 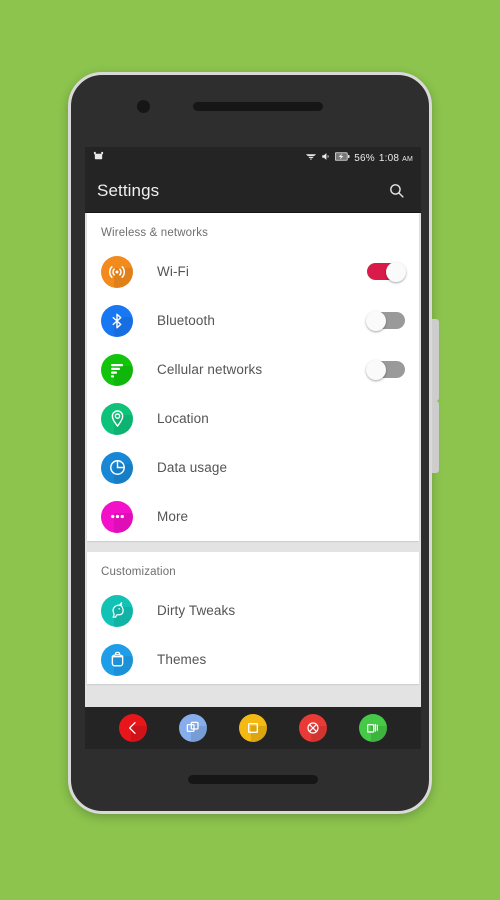 I want to click on wifi-signal-icon, so click(x=311, y=158).